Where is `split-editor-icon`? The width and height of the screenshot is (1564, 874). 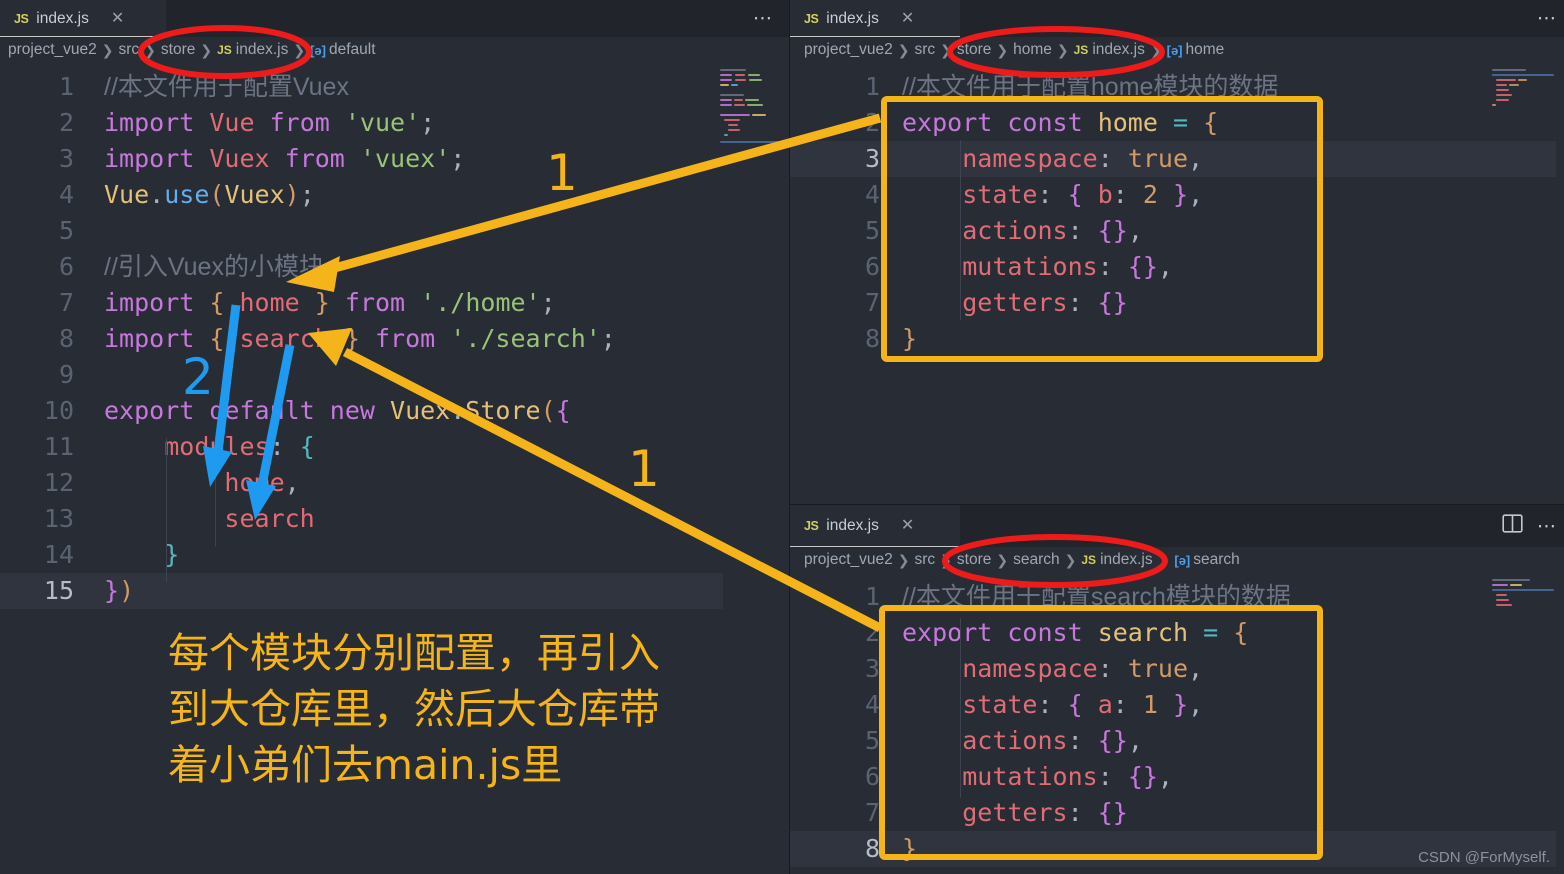
split-editor-icon is located at coordinates (1512, 526).